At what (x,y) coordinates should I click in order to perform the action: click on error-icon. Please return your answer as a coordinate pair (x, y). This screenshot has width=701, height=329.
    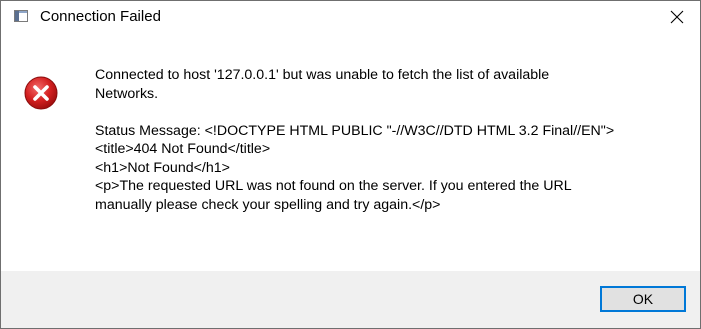
    Looking at the image, I should click on (41, 93).